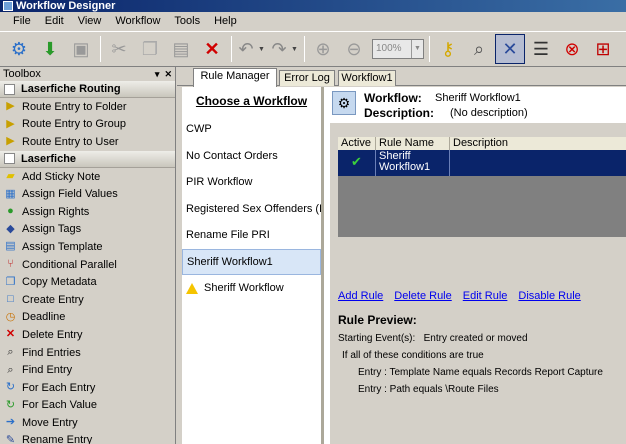 The height and width of the screenshot is (444, 626). I want to click on toolbox-title: Toolbox, so click(22, 74).